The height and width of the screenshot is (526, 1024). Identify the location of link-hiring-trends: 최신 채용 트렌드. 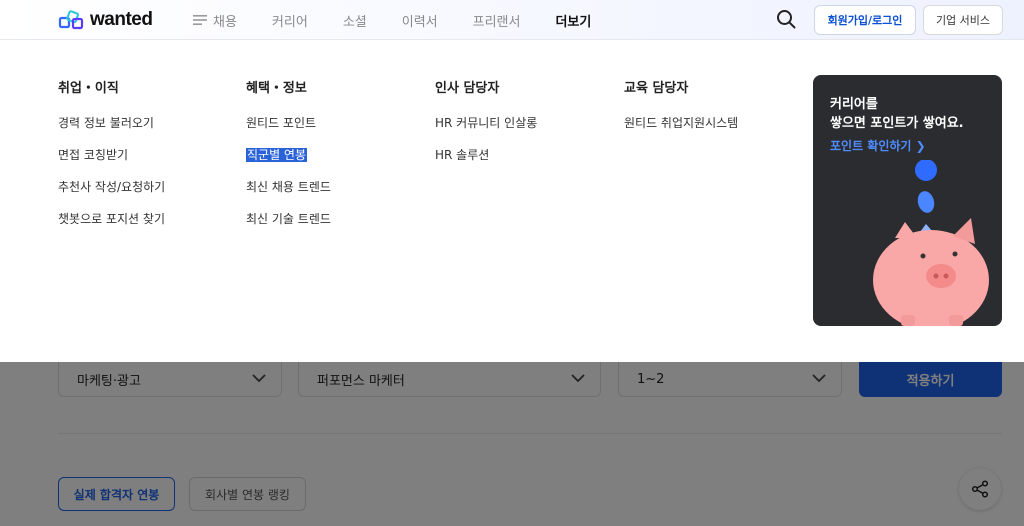
(288, 195).